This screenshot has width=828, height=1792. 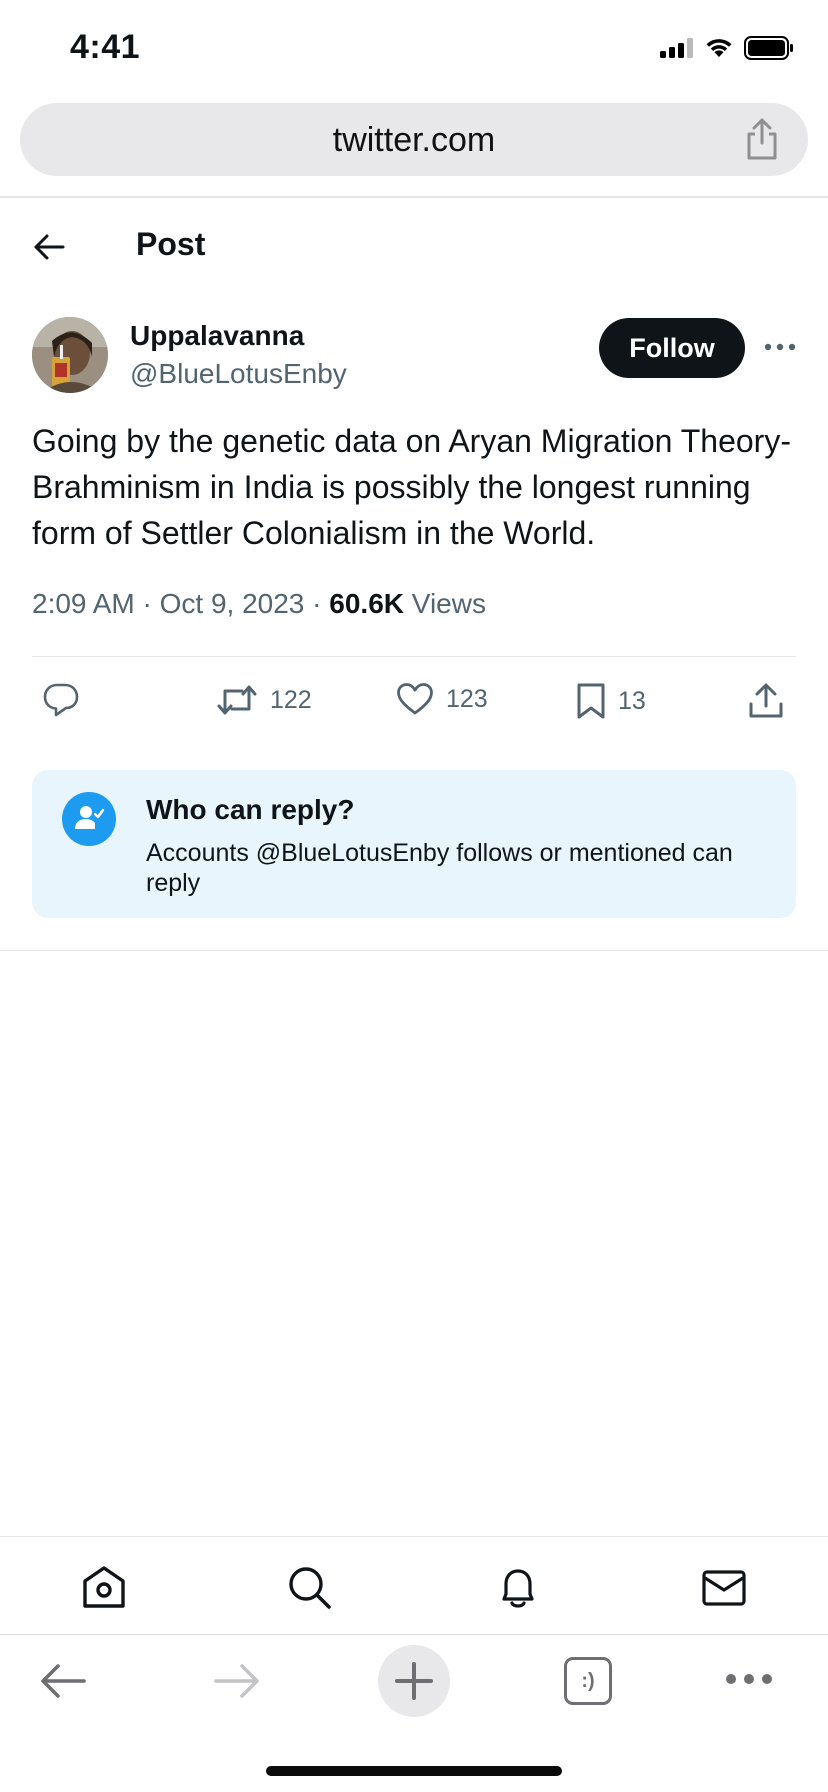 I want to click on retweet-count: 122, so click(x=291, y=699).